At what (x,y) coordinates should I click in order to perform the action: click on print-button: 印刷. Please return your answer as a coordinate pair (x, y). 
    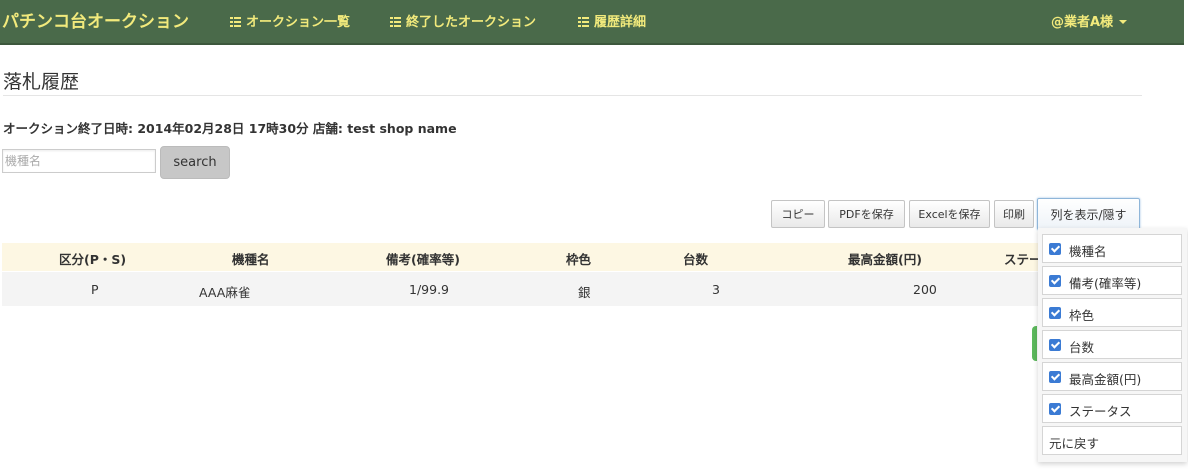
    Looking at the image, I should click on (1014, 214).